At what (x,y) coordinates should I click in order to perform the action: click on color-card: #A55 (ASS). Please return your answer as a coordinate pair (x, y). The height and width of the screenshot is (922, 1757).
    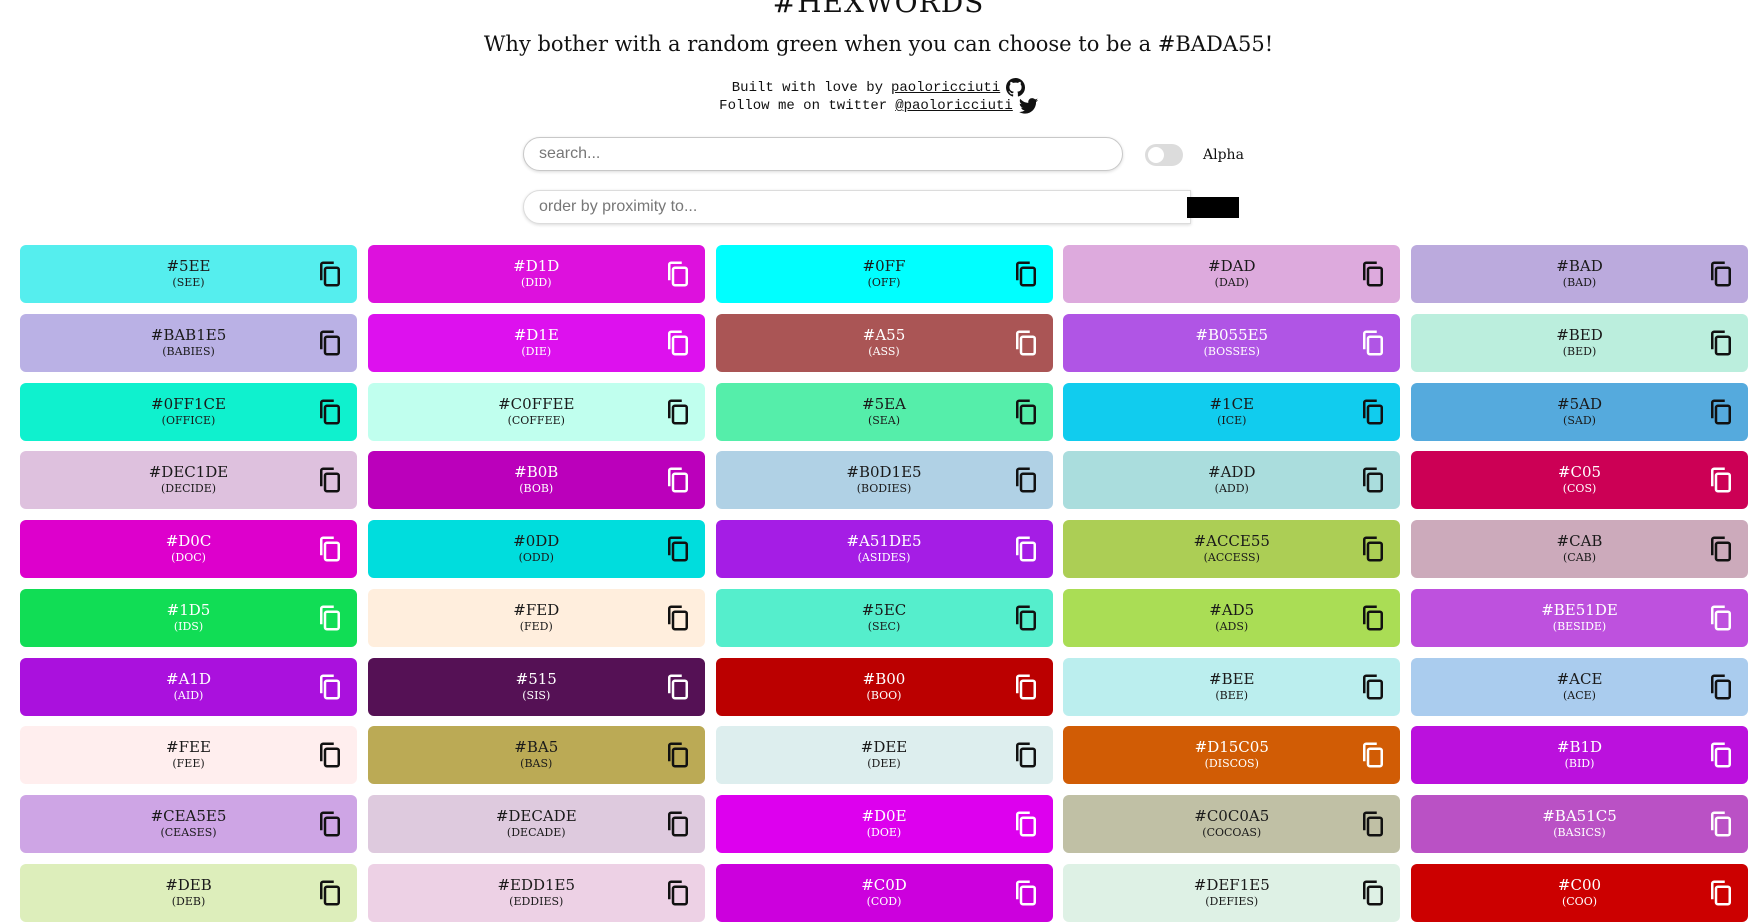
    Looking at the image, I should click on (884, 342).